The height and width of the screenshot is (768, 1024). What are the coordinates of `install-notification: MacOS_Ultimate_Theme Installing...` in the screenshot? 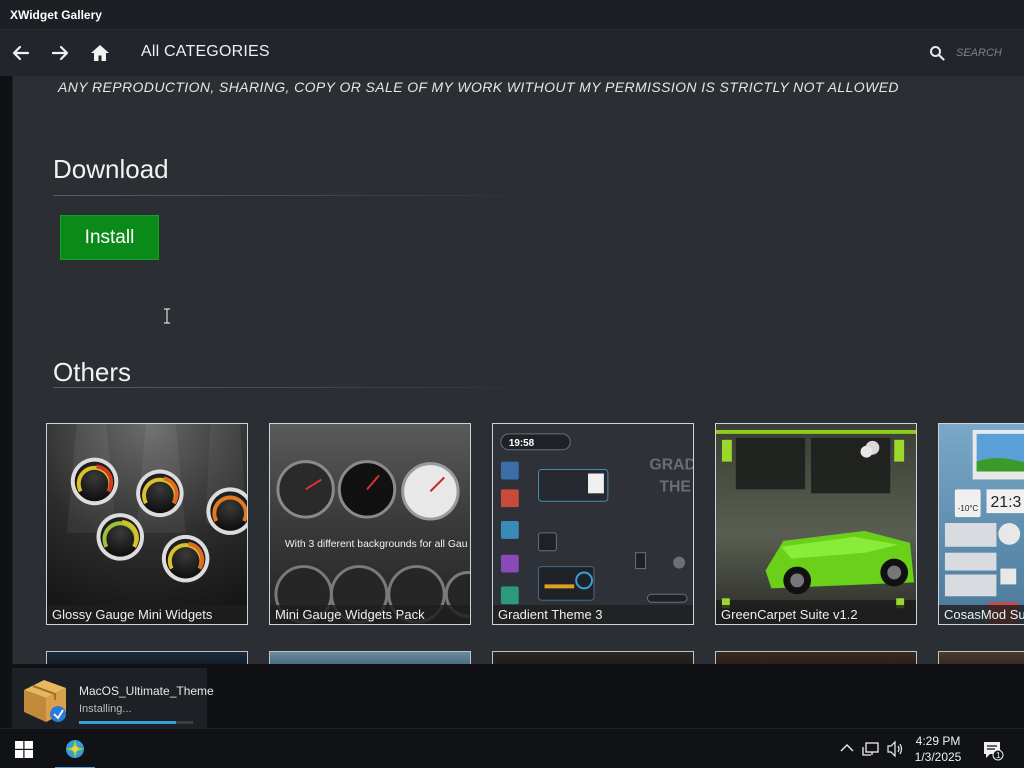 It's located at (113, 698).